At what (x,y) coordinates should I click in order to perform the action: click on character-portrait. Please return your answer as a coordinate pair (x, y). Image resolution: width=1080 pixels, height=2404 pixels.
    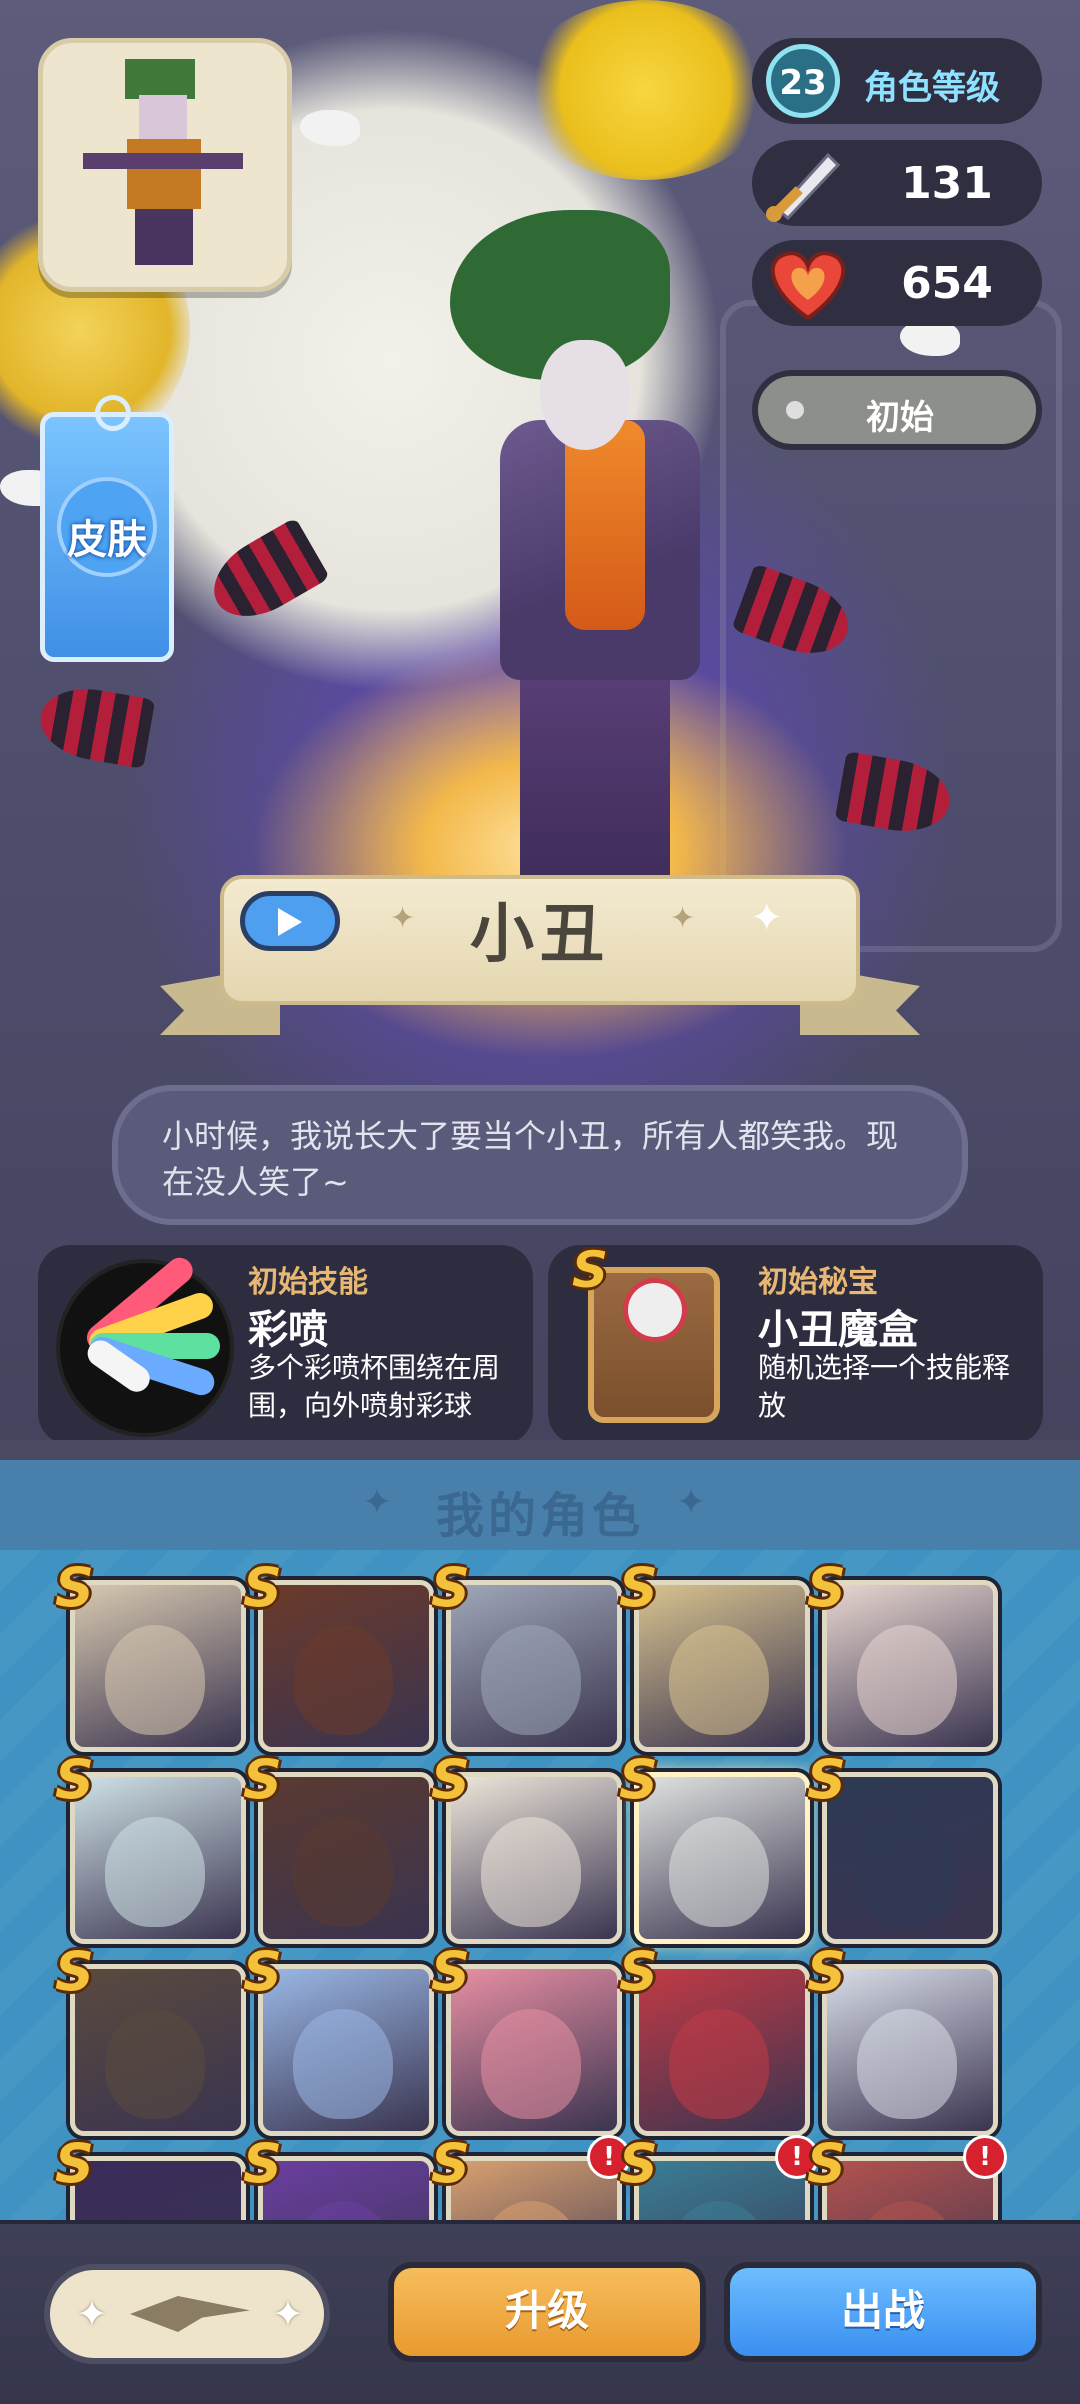
    Looking at the image, I should click on (165, 165).